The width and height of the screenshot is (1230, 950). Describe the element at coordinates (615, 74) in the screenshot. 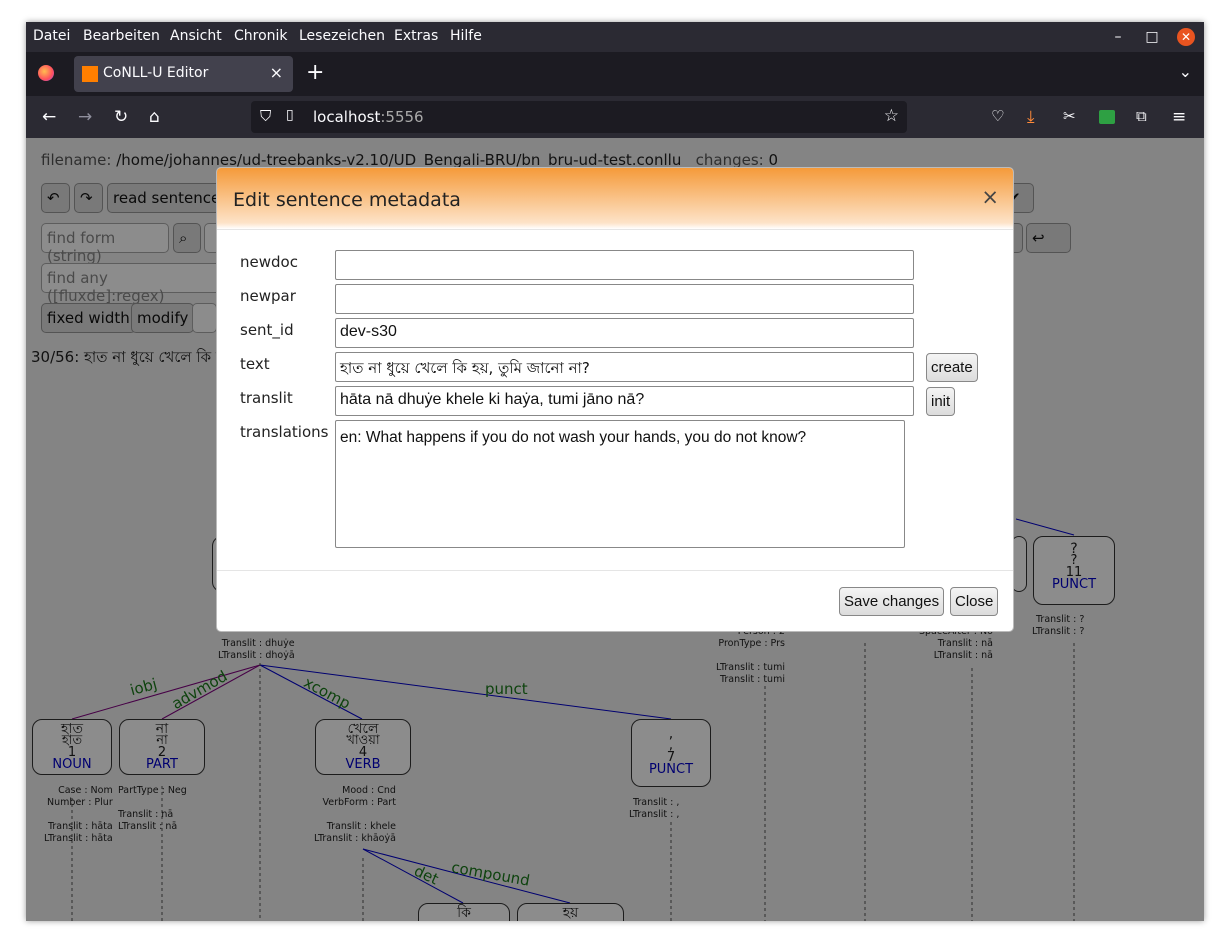

I see `tab-bar: CoNLL-U Editor × + ⌄` at that location.